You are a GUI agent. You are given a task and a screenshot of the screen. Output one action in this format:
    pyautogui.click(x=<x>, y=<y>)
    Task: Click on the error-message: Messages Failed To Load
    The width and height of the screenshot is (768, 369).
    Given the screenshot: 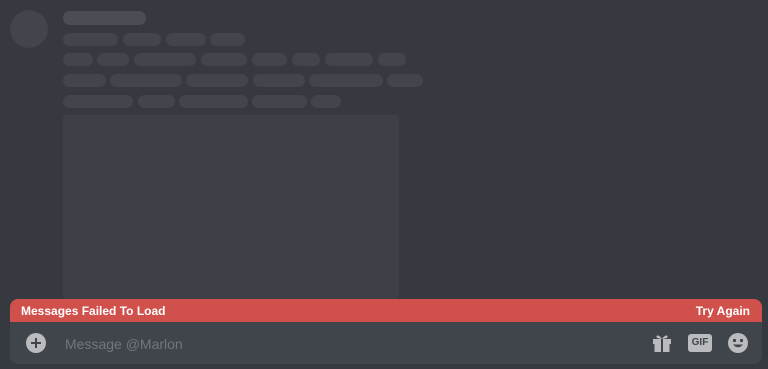 What is the action you would take?
    pyautogui.click(x=93, y=311)
    